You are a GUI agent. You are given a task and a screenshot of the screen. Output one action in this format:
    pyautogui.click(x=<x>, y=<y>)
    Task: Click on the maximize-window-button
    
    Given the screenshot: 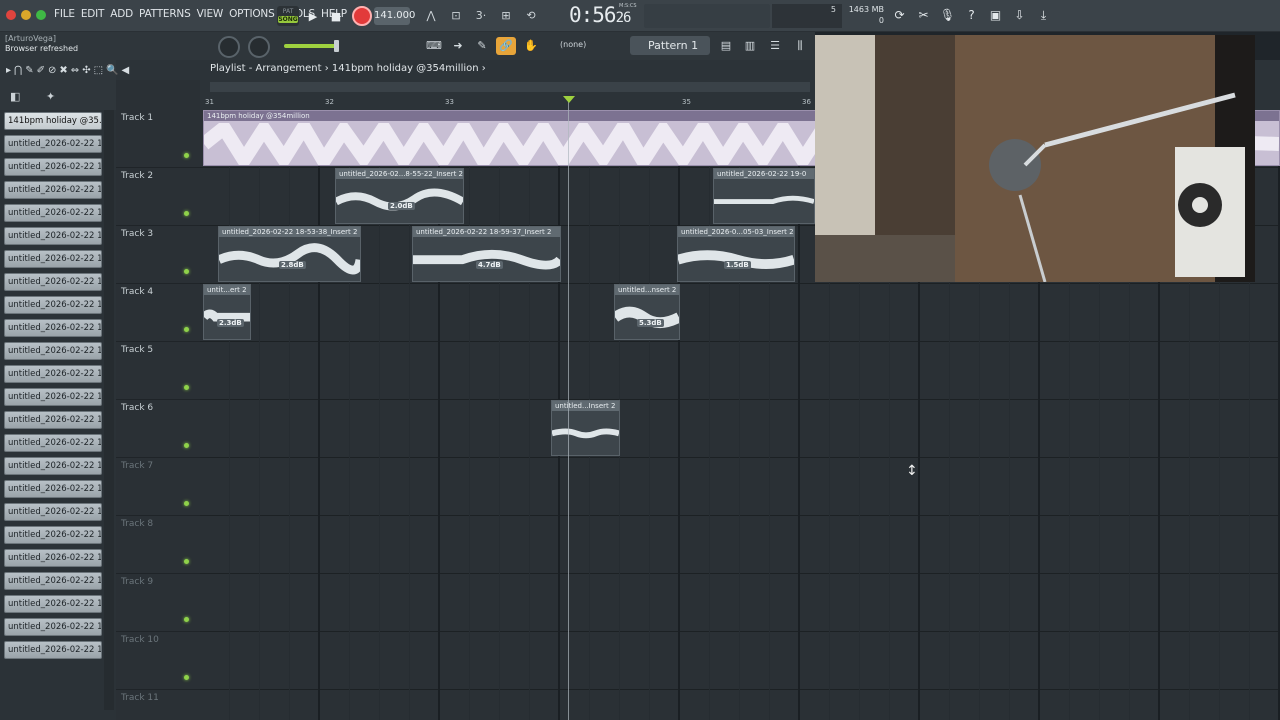 What is the action you would take?
    pyautogui.click(x=41, y=15)
    